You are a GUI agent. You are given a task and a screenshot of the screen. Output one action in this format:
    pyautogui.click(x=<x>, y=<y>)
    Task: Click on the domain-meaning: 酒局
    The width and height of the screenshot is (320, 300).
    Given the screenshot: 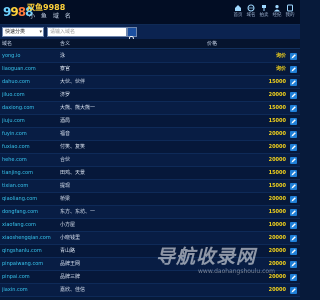 What is the action you would take?
    pyautogui.click(x=65, y=121)
    